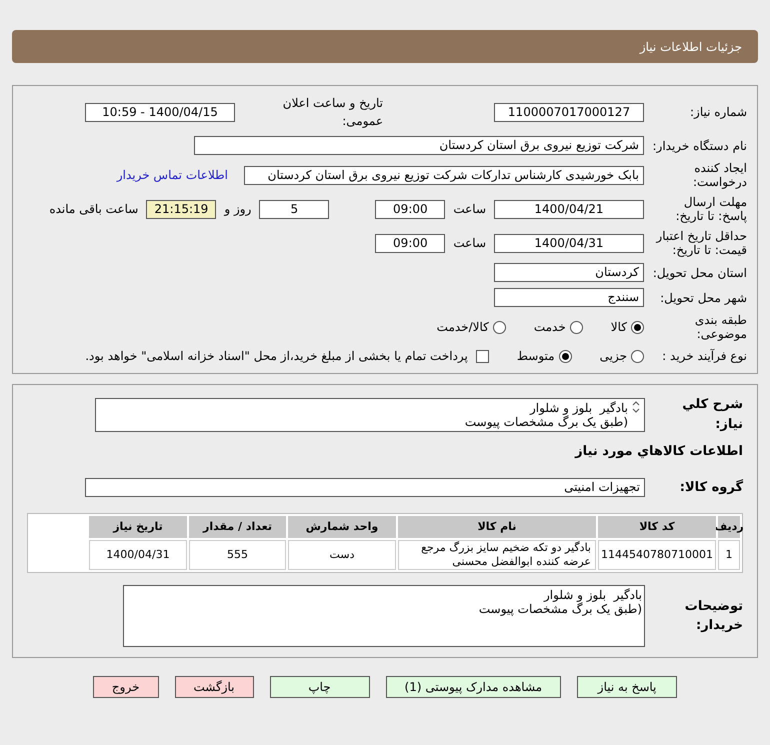 This screenshot has width=770, height=745. I want to click on contact-link: اطلاعات تماس خریدار, so click(172, 175).